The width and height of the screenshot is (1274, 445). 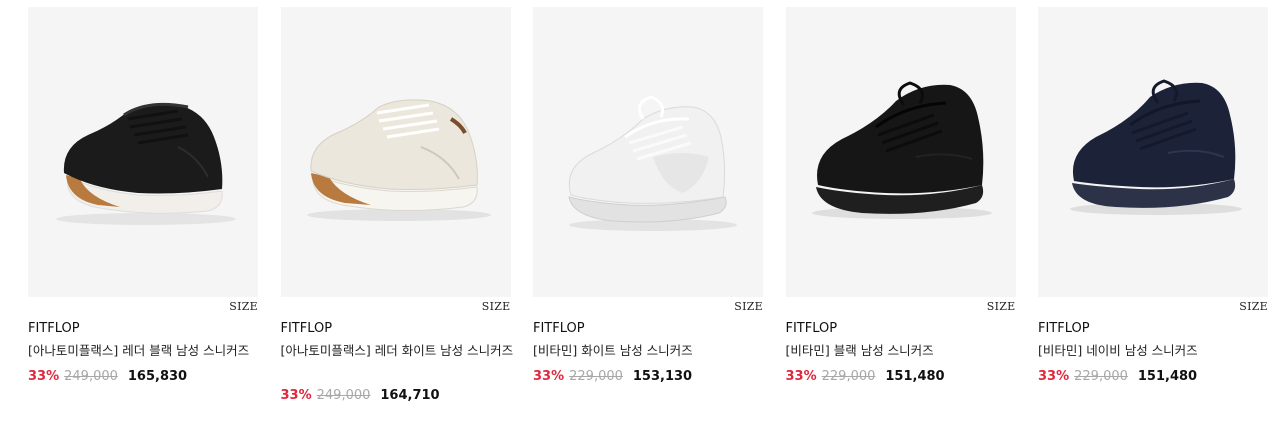 I want to click on sneaker-image-black-knit, so click(x=901, y=150).